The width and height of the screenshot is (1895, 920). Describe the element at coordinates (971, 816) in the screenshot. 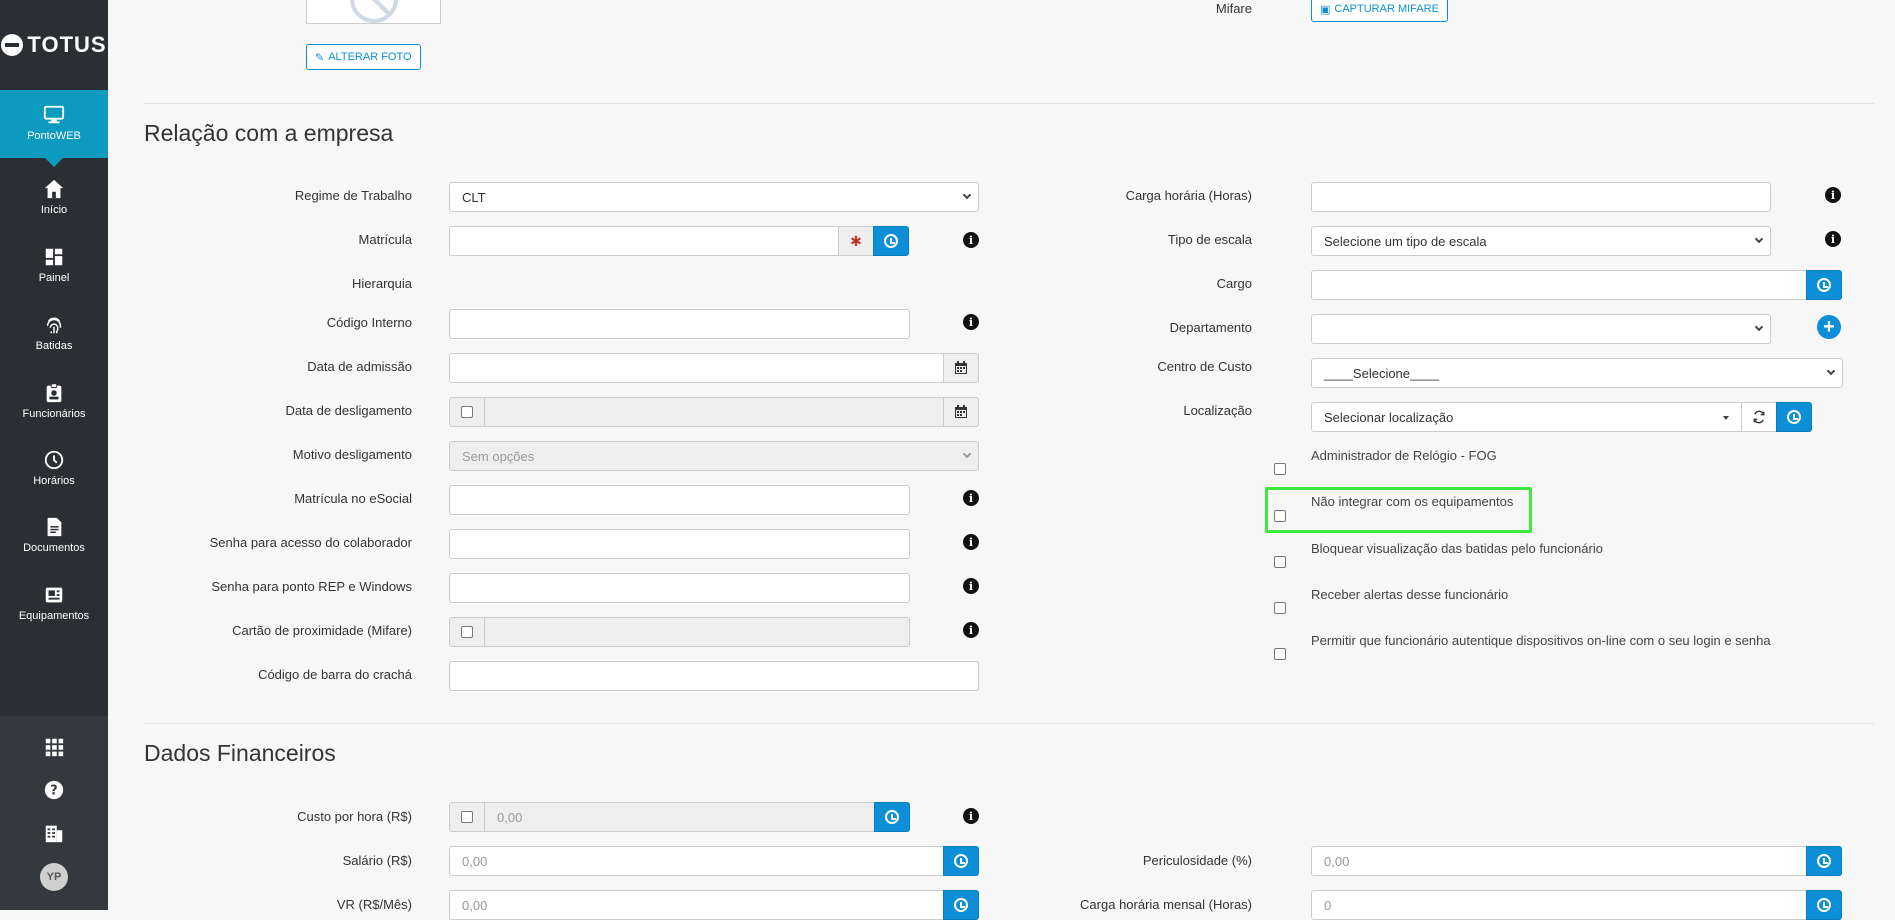

I see `custo-hora-info-icon: i` at that location.